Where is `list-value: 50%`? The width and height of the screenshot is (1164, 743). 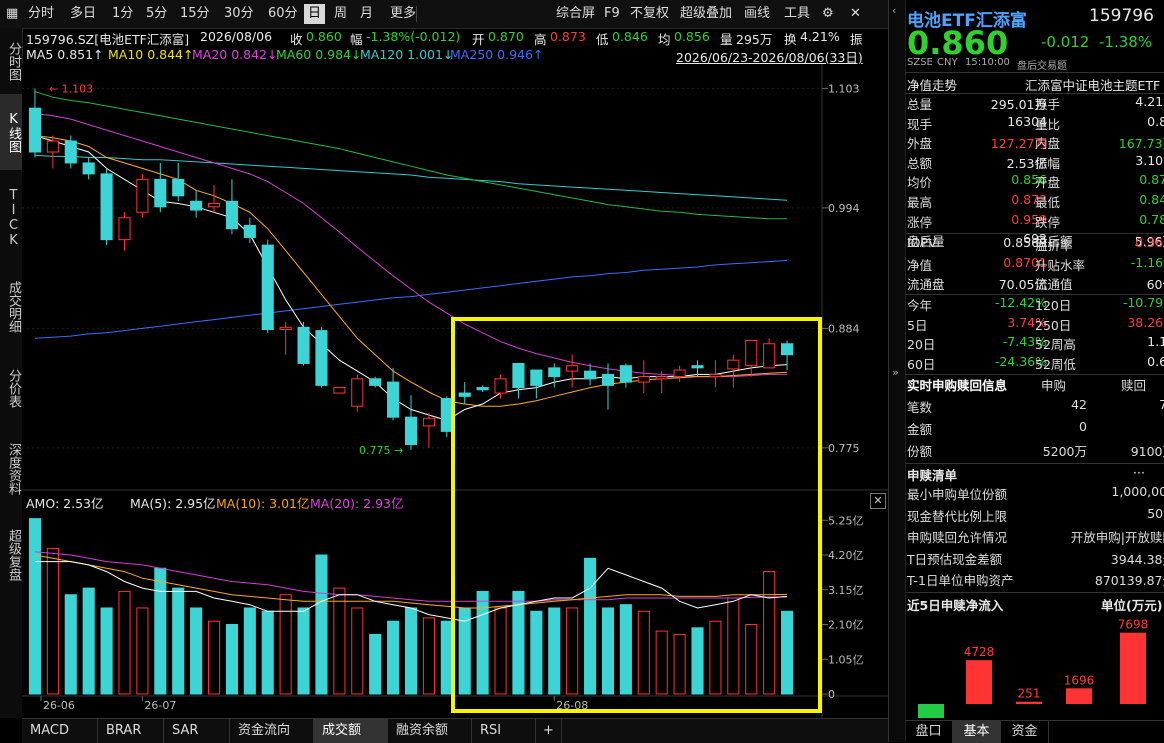 list-value: 50% is located at coordinates (1155, 513).